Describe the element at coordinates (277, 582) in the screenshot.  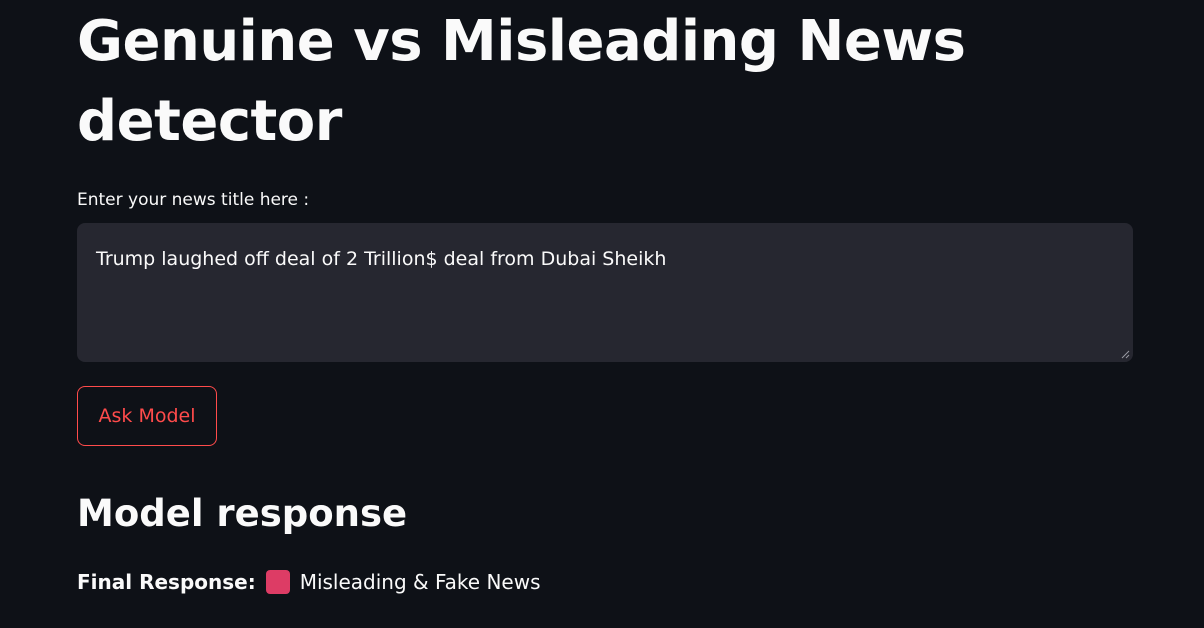
I see `red-square-icon` at that location.